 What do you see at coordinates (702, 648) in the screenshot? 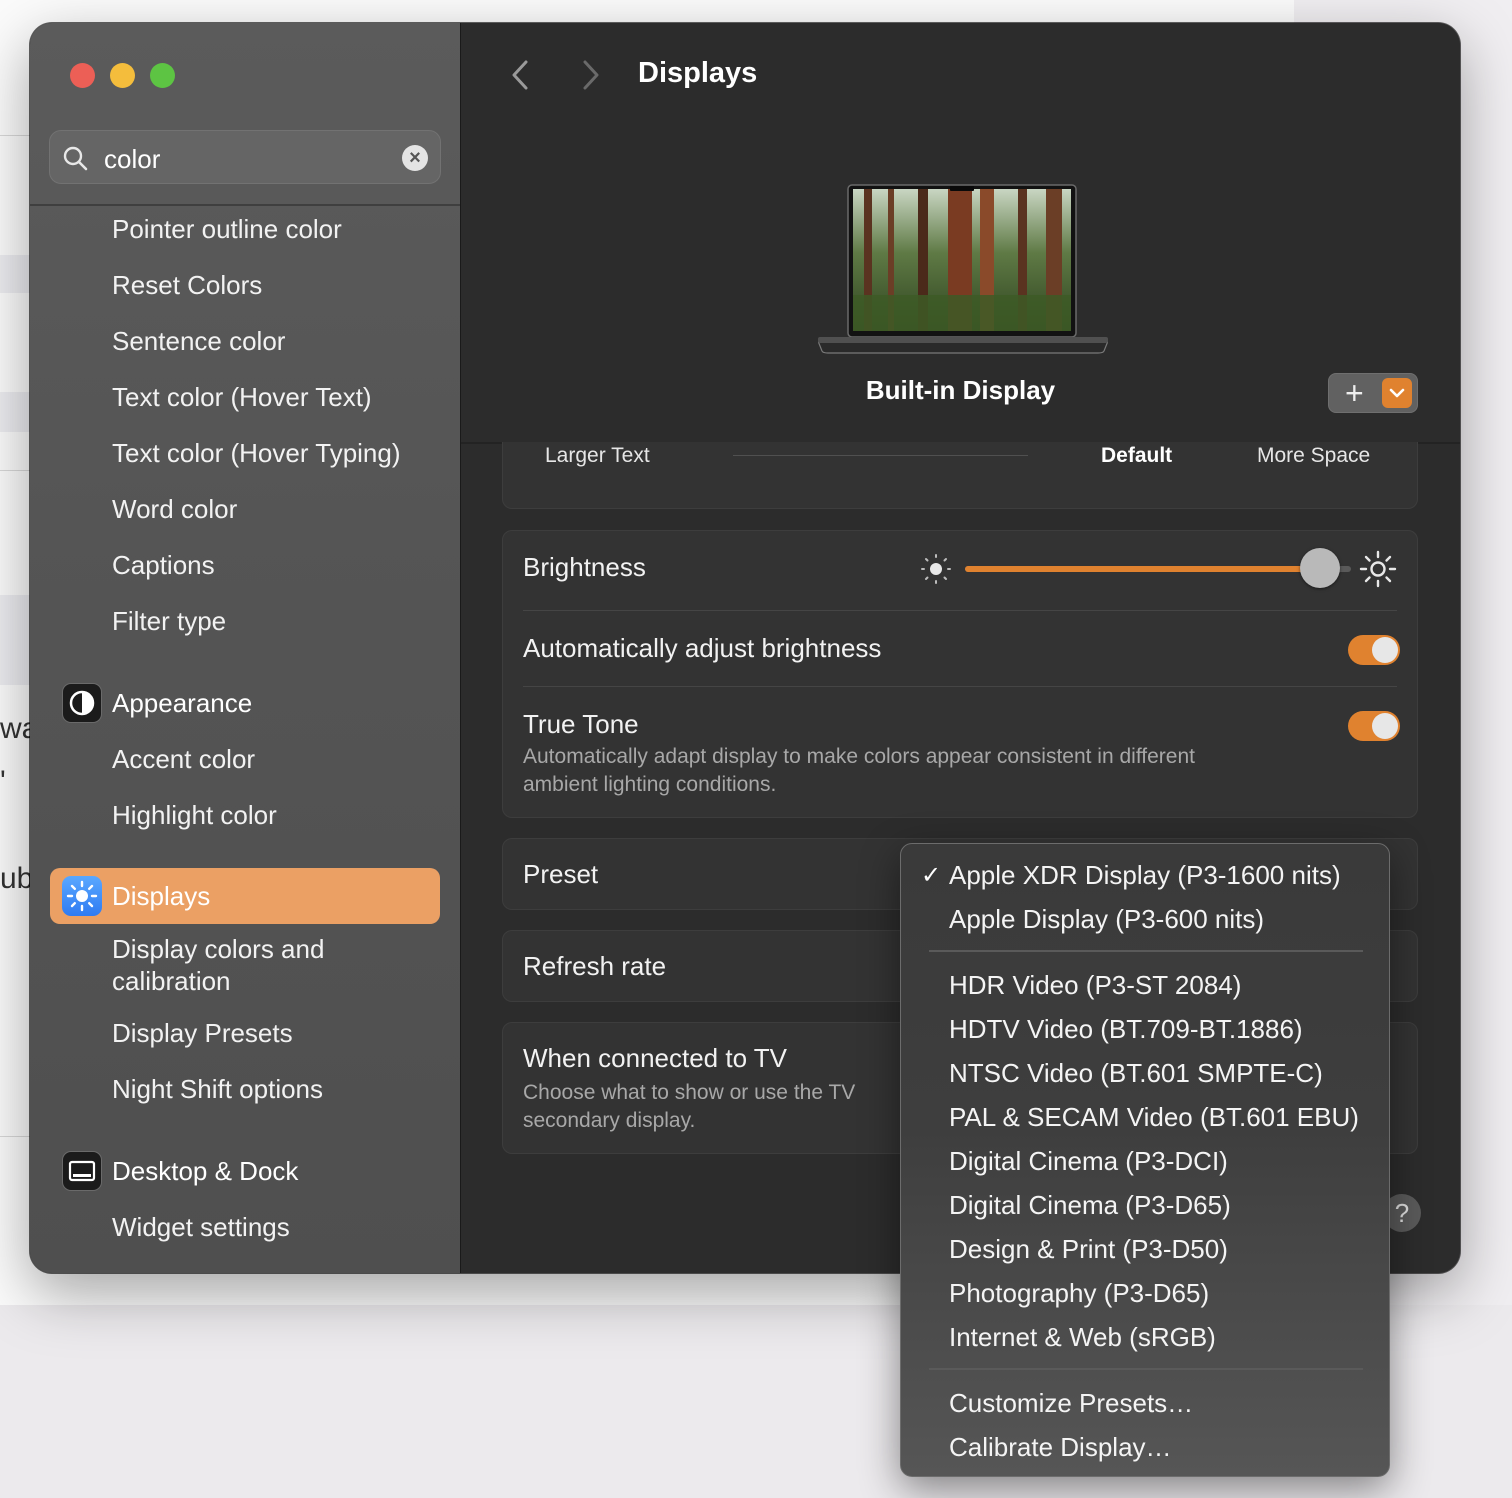
I see `auto-brightness-label: Automatically adjust brightness` at bounding box center [702, 648].